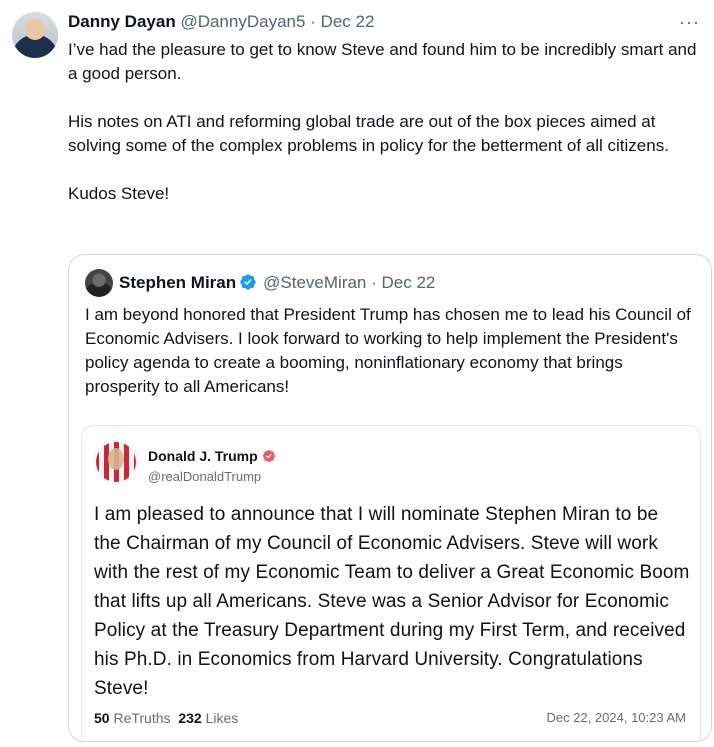  What do you see at coordinates (190, 718) in the screenshot?
I see `likes-count: 232` at bounding box center [190, 718].